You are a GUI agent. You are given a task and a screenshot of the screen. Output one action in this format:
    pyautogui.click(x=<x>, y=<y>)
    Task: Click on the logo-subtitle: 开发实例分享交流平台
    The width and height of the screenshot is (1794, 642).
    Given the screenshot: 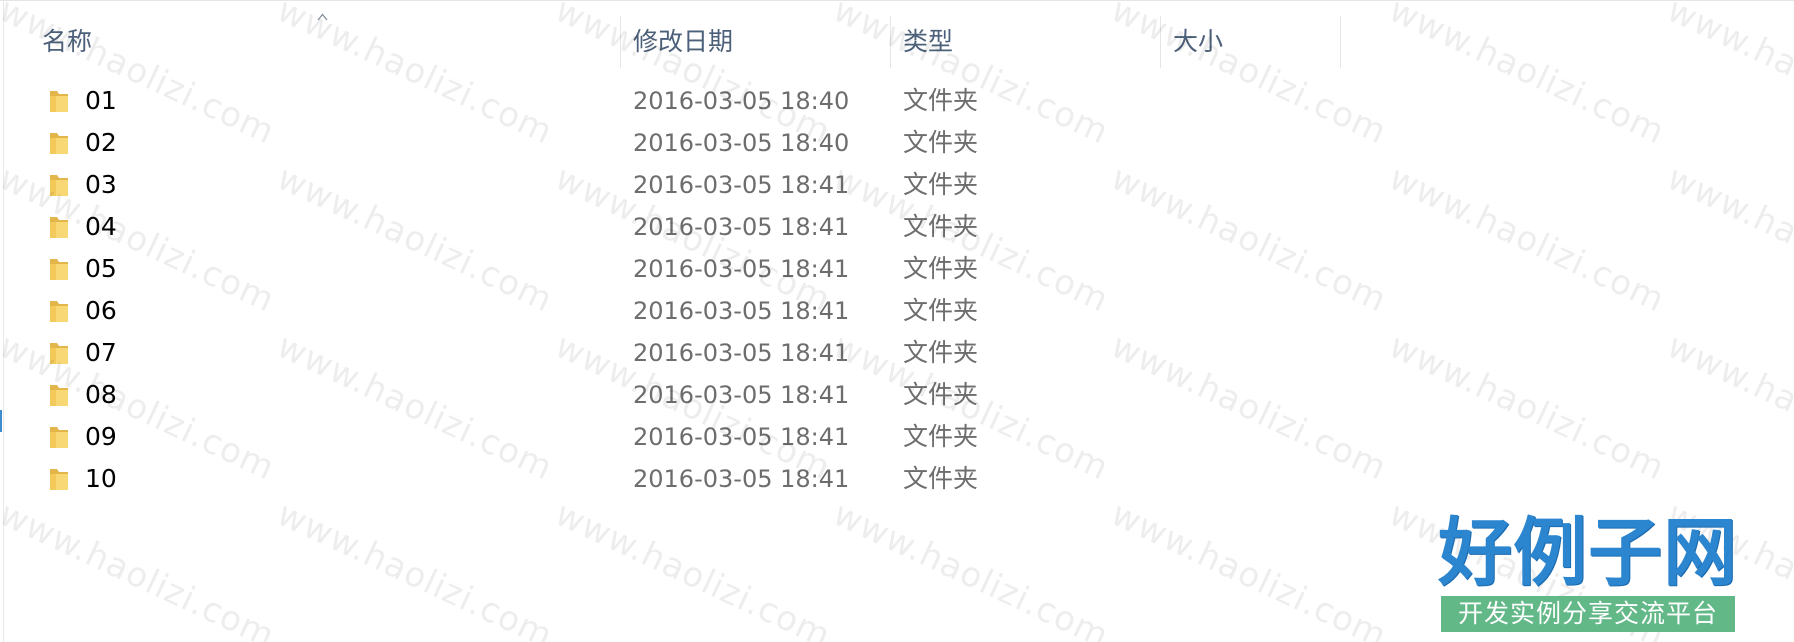 What is the action you would take?
    pyautogui.click(x=1588, y=614)
    